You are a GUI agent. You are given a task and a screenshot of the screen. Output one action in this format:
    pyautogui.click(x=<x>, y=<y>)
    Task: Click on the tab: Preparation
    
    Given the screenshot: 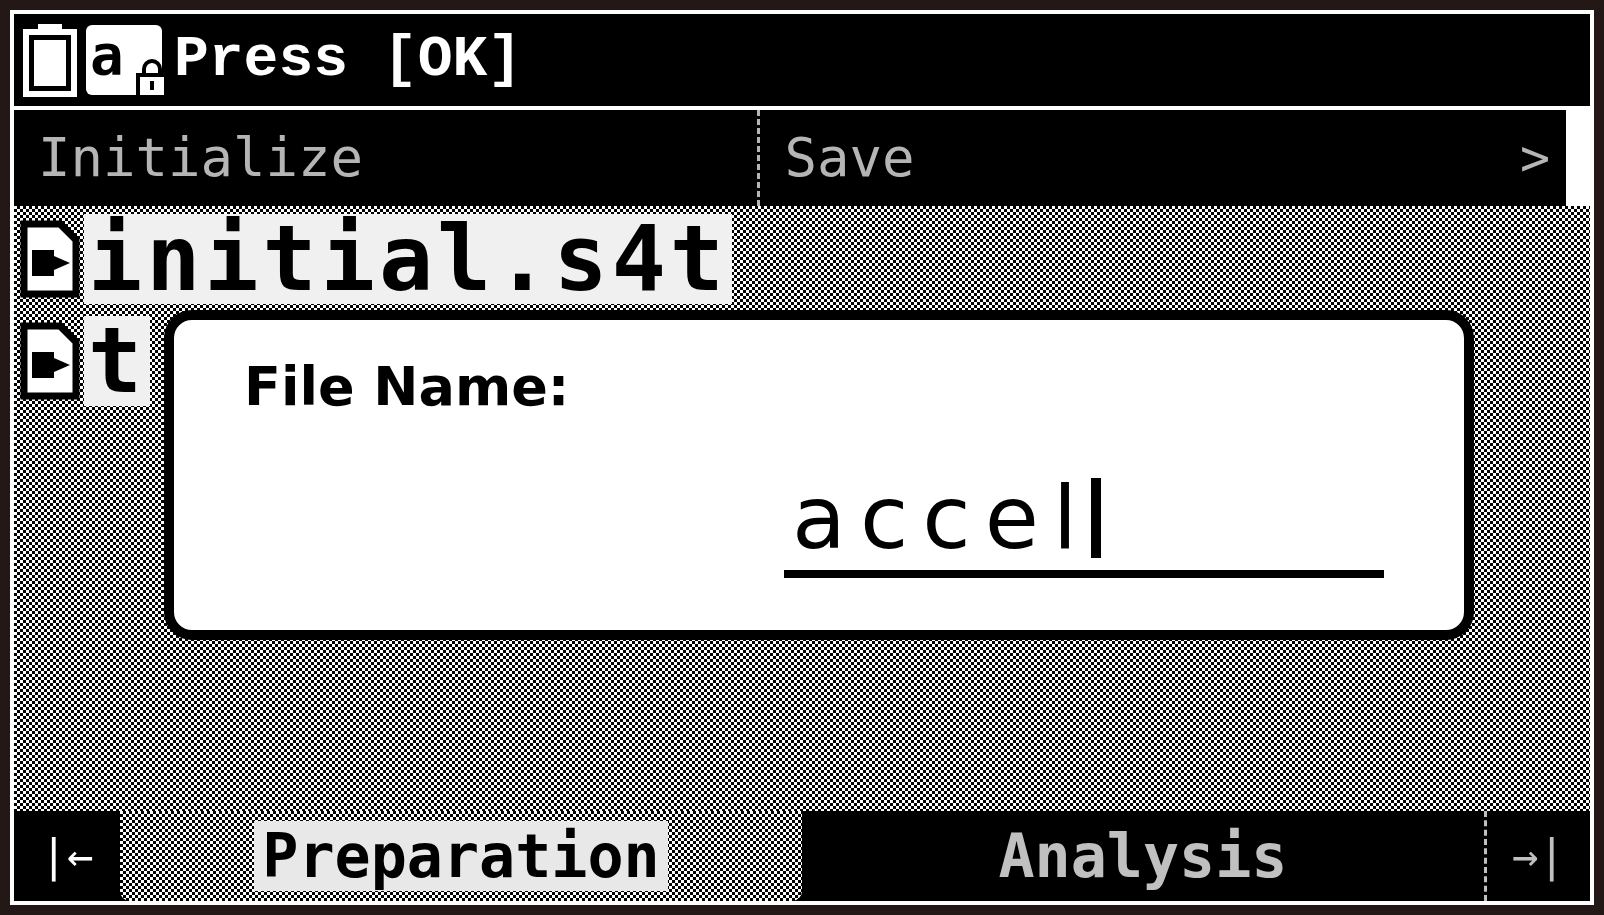 What is the action you would take?
    pyautogui.click(x=461, y=856)
    